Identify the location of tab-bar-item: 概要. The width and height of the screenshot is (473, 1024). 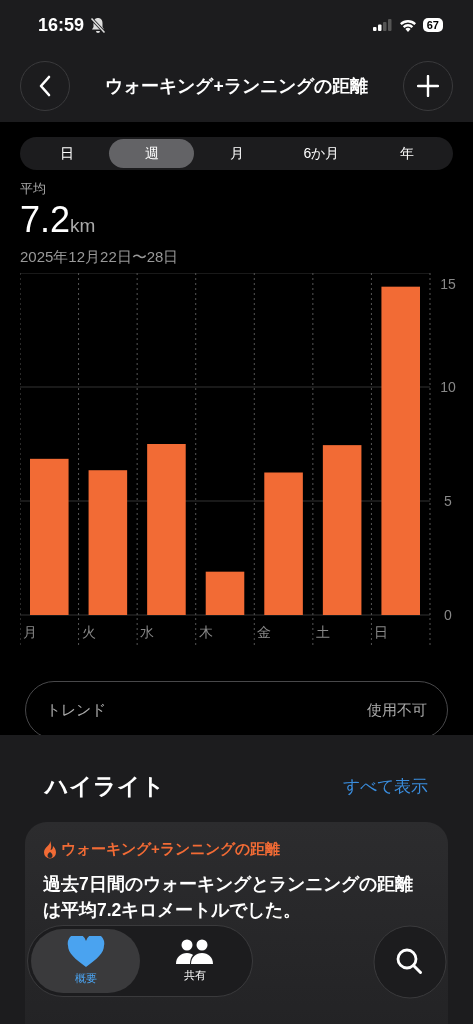
(85, 961).